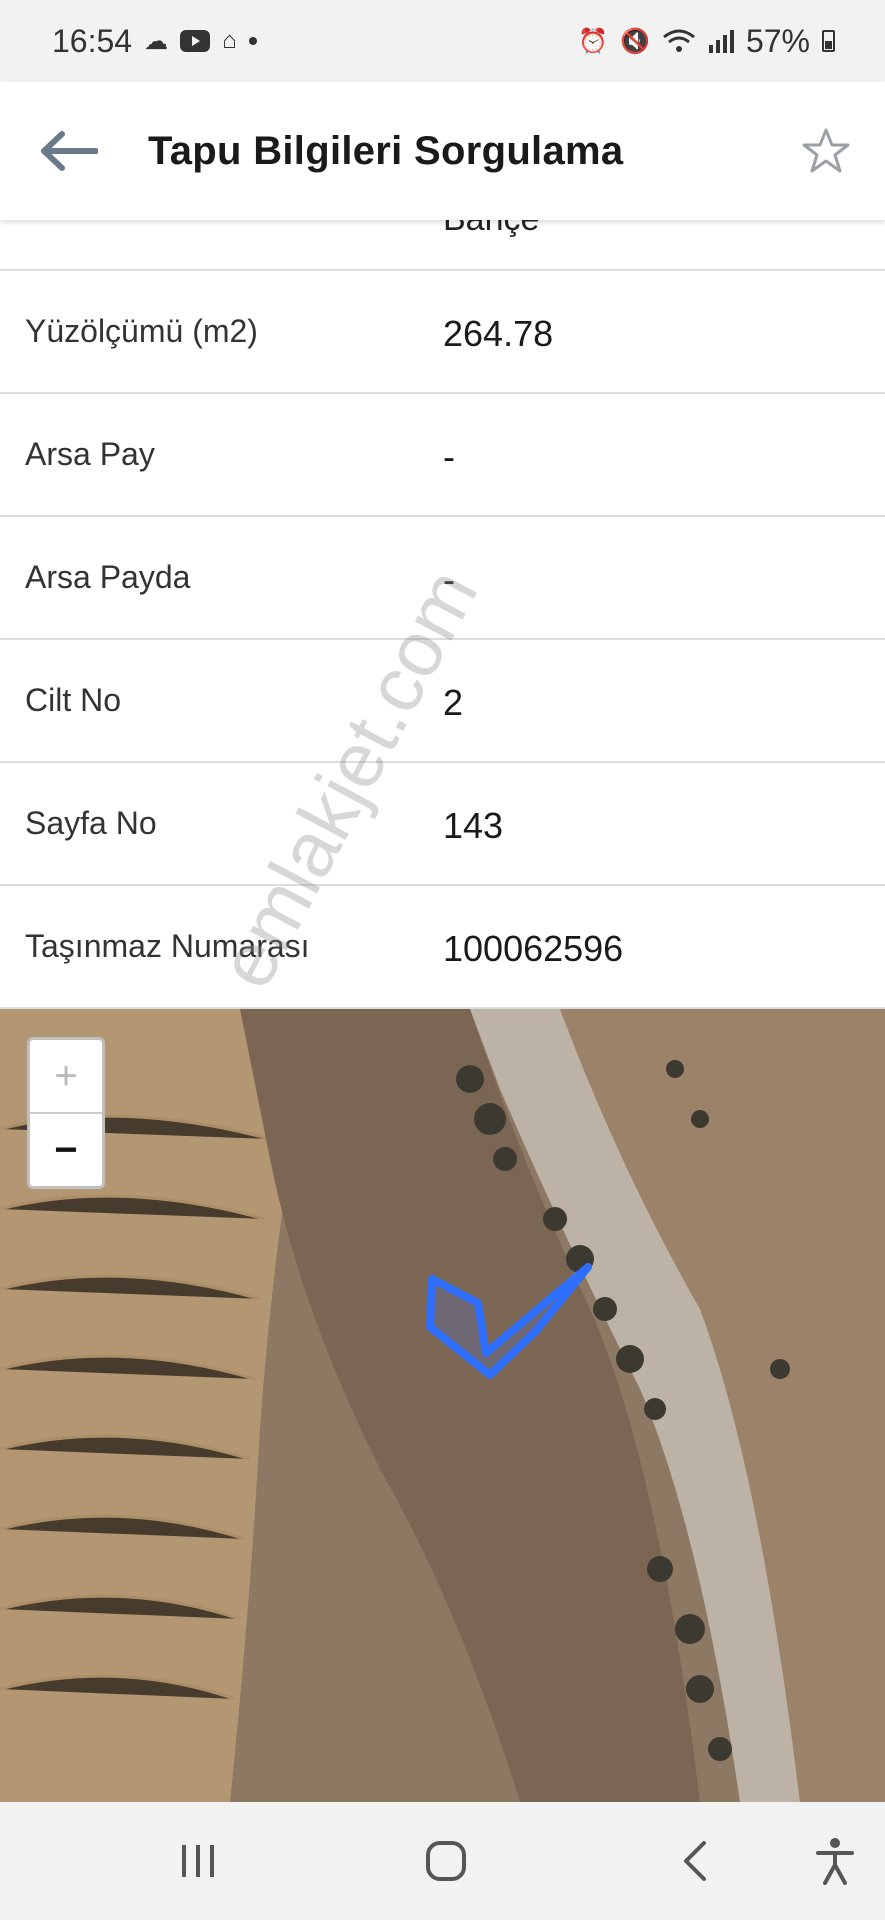 The width and height of the screenshot is (885, 1920). Describe the element at coordinates (442, 332) in the screenshot. I see `row-area: Yüzölçümü (m2) 264.78` at that location.